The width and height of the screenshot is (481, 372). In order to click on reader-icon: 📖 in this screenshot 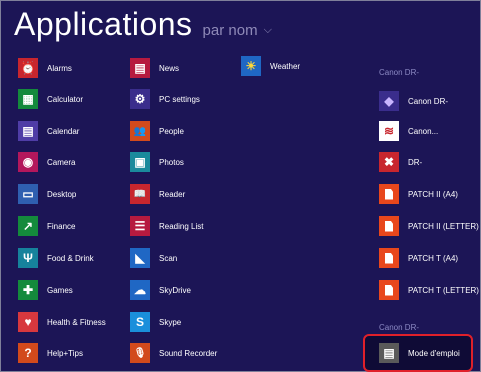, I will do `click(140, 194)`.